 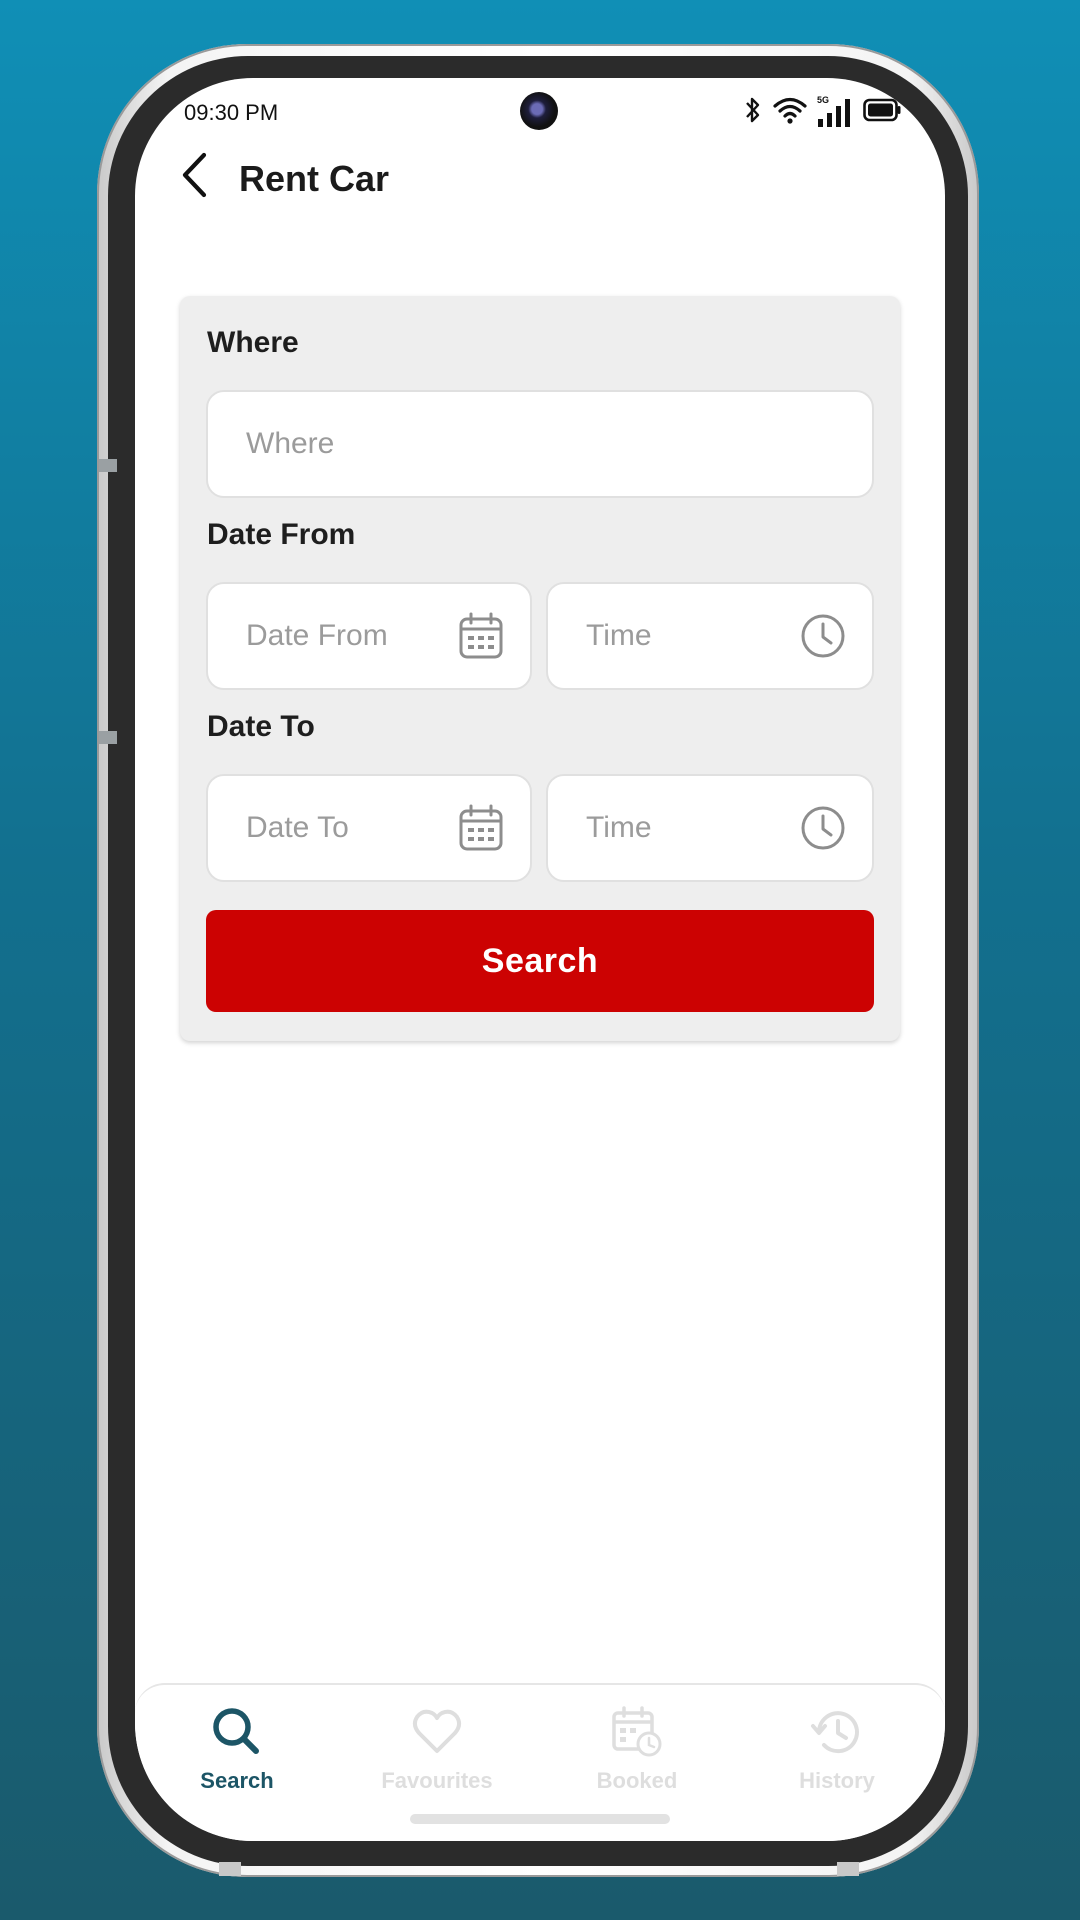 What do you see at coordinates (108, 465) in the screenshot?
I see `volume-button` at bounding box center [108, 465].